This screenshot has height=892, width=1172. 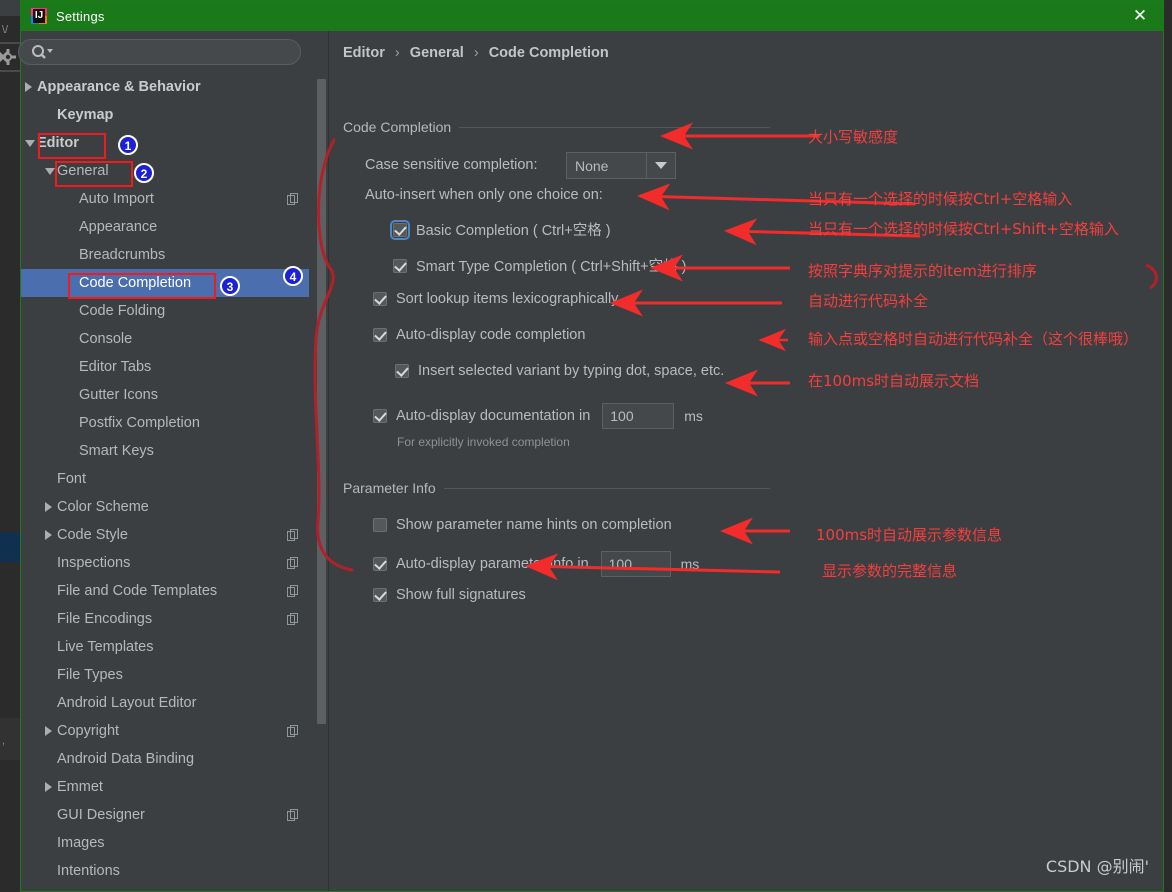 I want to click on sidebar-item-file-and-code-templates: File and Code Templates, so click(x=165, y=591).